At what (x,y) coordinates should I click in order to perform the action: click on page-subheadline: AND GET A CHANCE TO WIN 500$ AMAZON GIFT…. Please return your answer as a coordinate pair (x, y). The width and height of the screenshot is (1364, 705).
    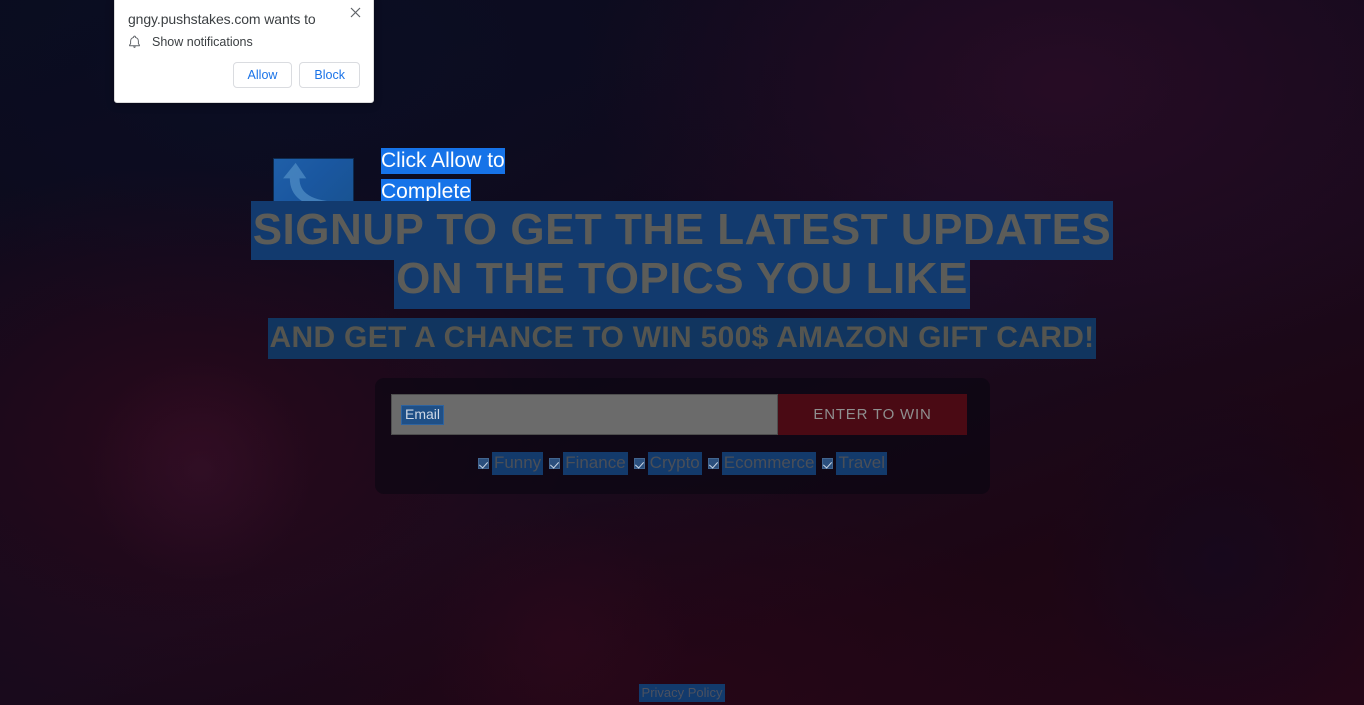
    Looking at the image, I should click on (682, 338).